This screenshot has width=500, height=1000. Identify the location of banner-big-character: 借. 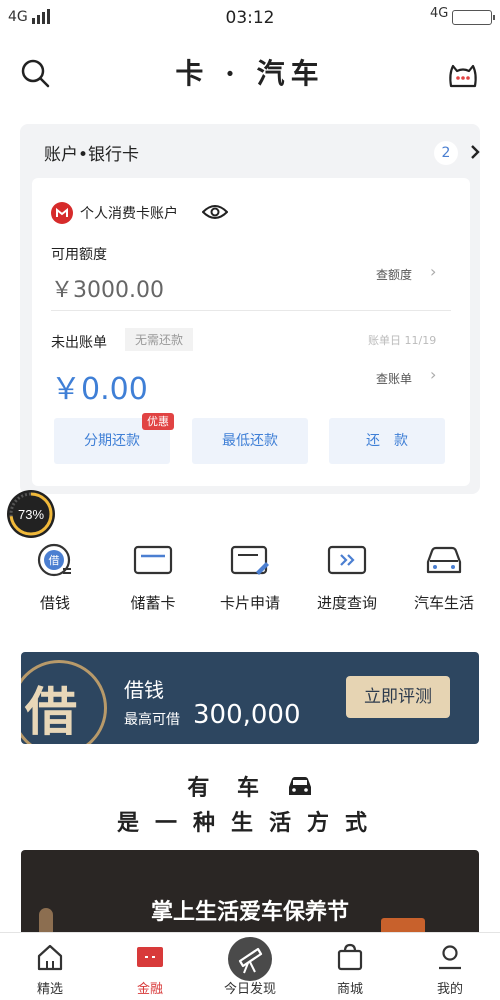
(51, 712).